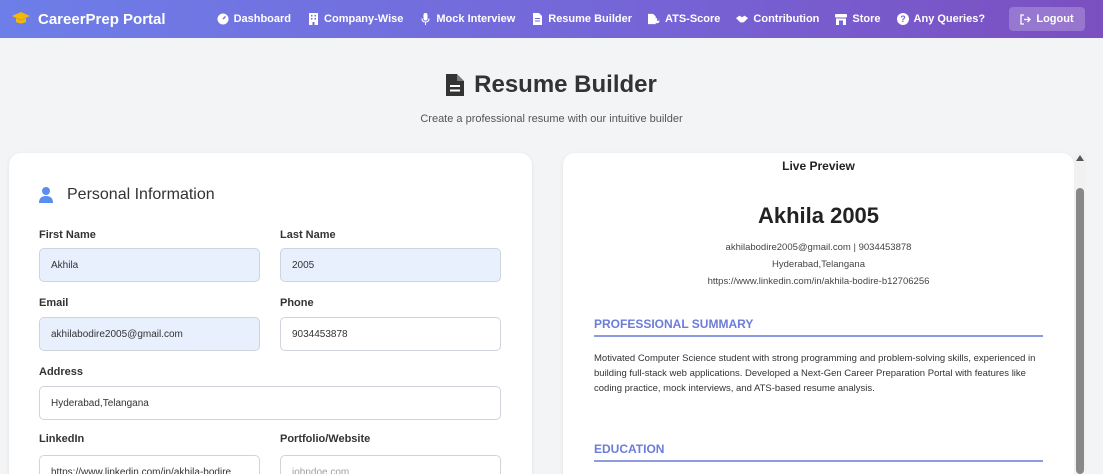 The width and height of the screenshot is (1103, 474). Describe the element at coordinates (270, 403) in the screenshot. I see `address-input: Hyderabad,Telangana` at that location.